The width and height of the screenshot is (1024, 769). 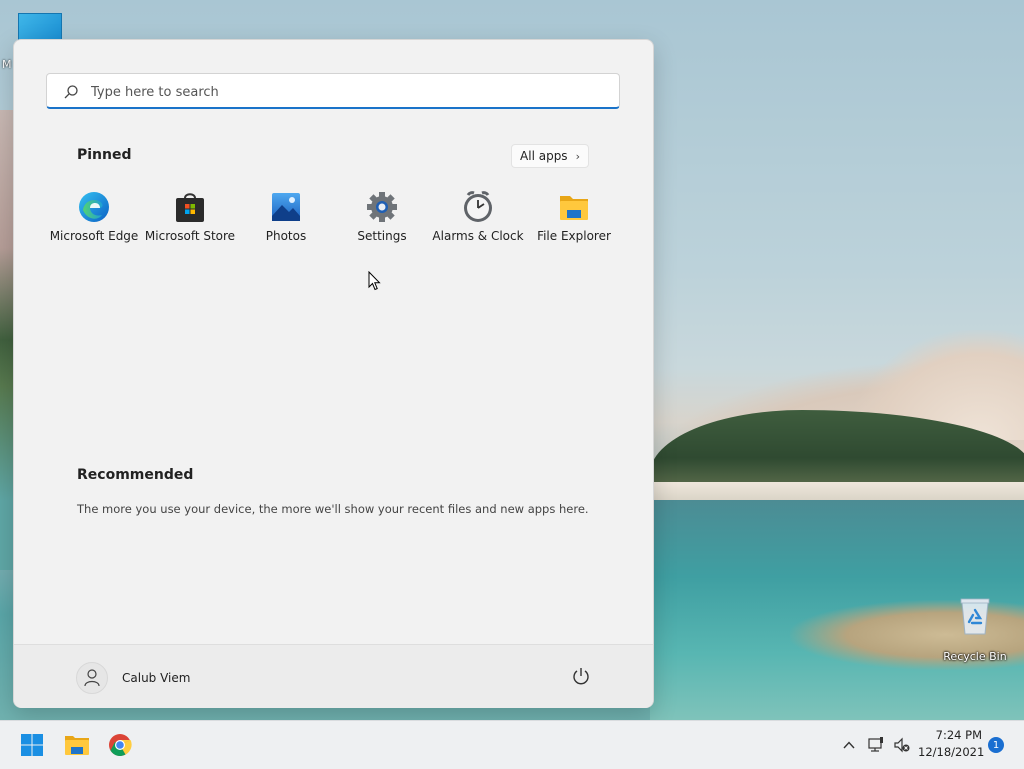 I want to click on search-input, so click(x=341, y=92).